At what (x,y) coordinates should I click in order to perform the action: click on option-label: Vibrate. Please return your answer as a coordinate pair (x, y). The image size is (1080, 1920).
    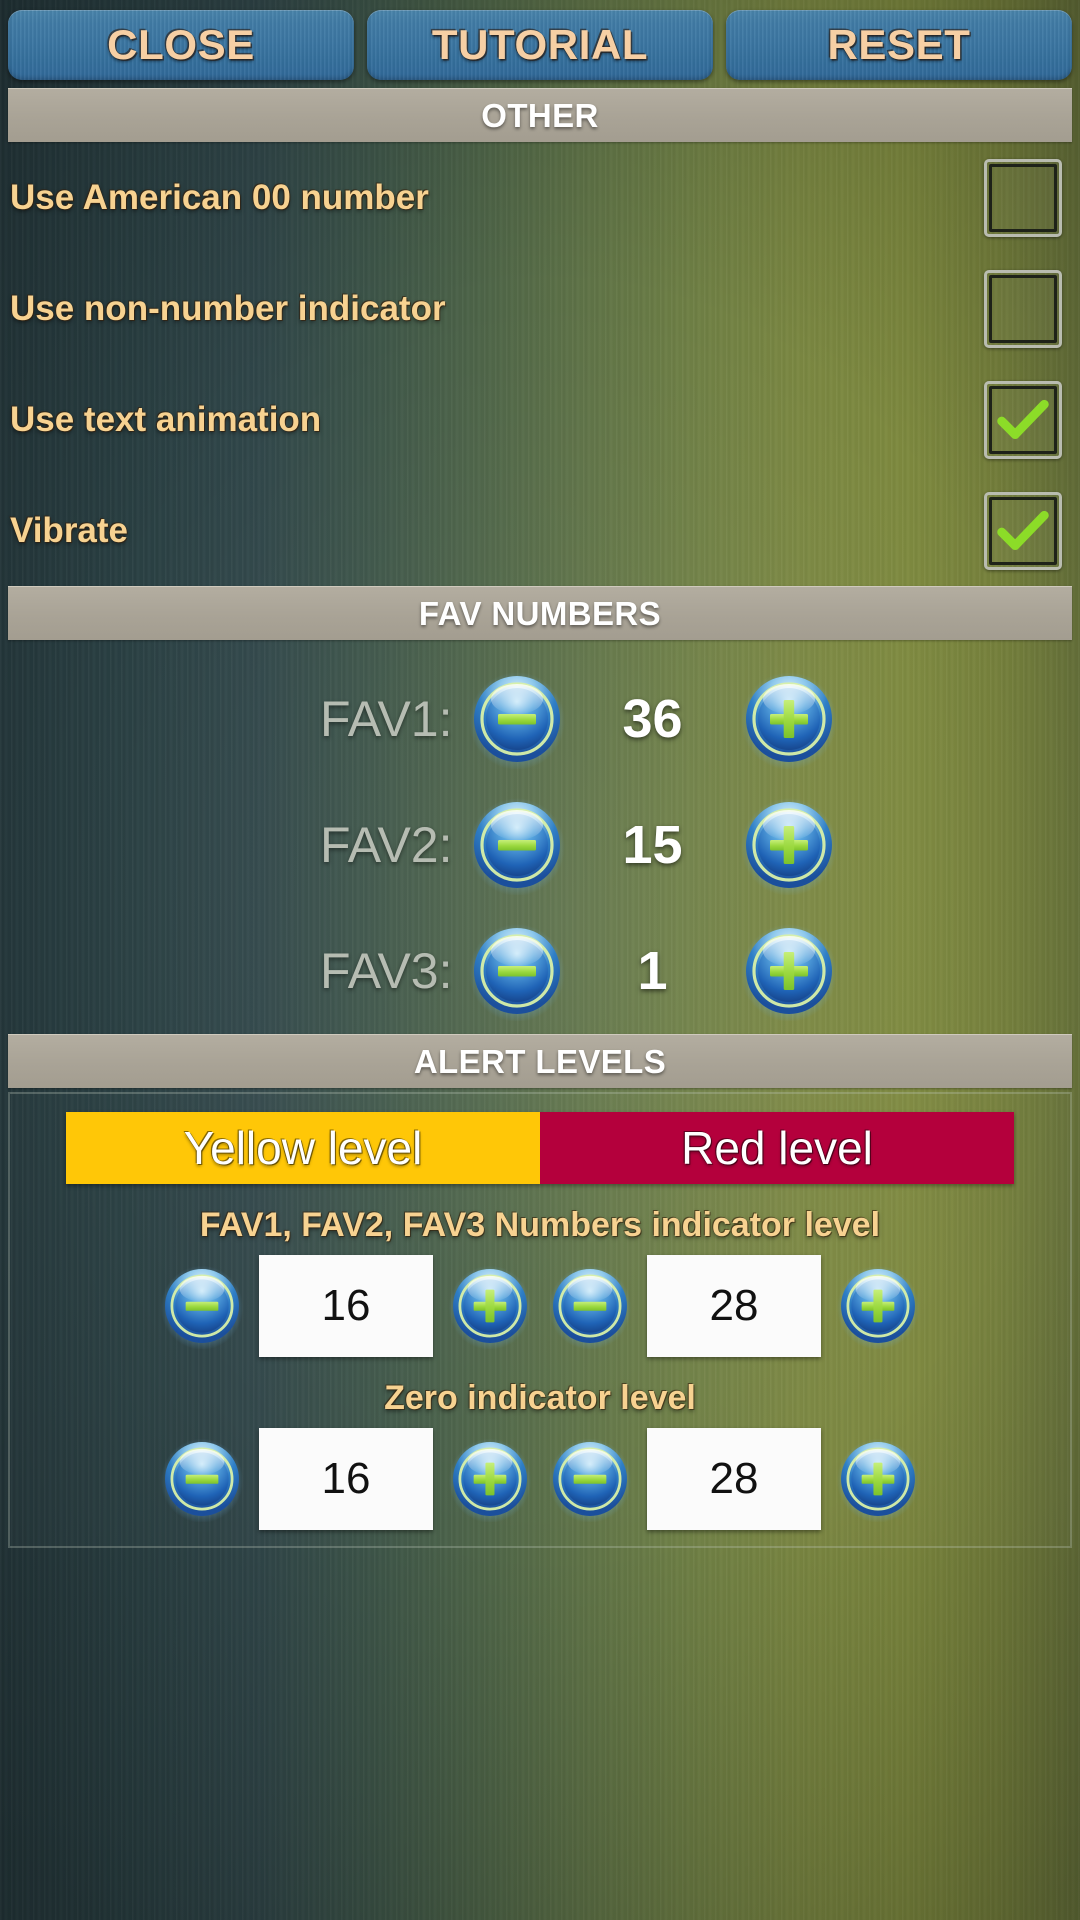
    Looking at the image, I should click on (69, 530).